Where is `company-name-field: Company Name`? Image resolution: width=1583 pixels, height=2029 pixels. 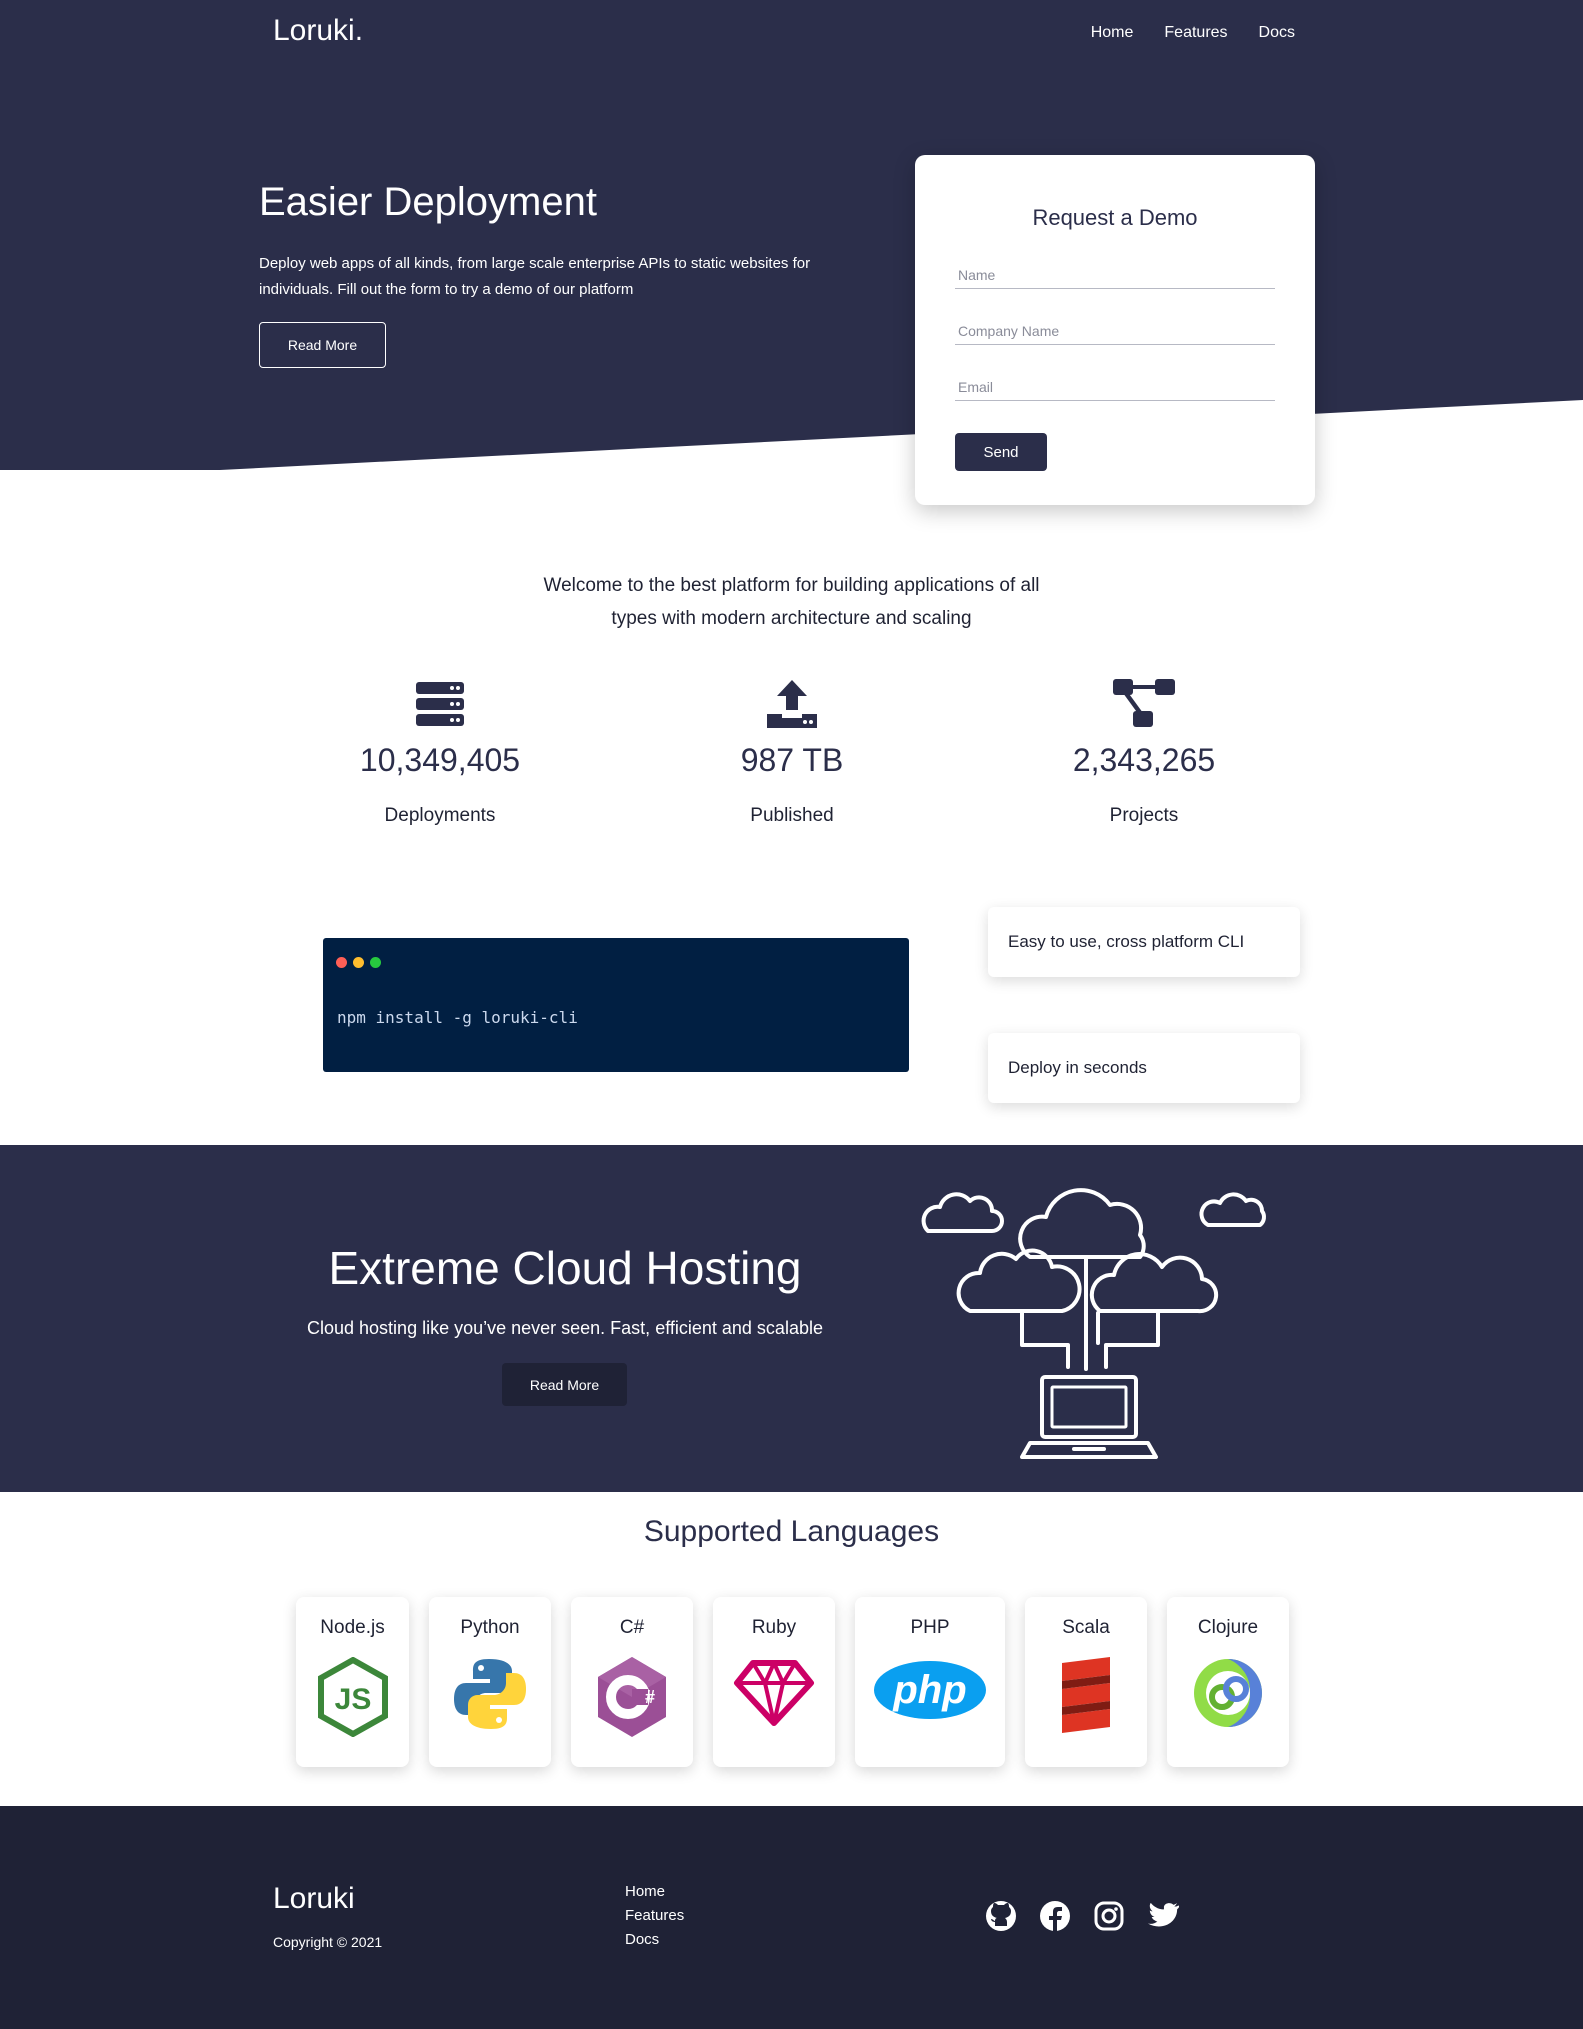
company-name-field: Company Name is located at coordinates (1115, 332).